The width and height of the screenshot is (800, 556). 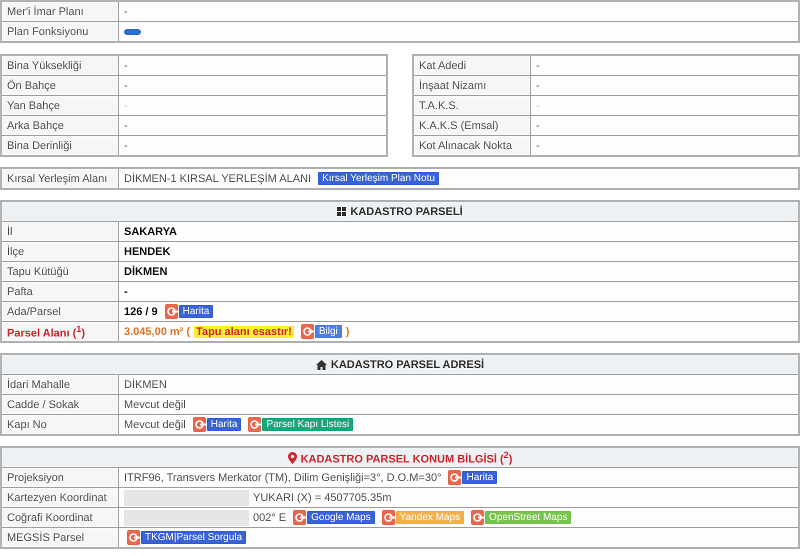 I want to click on field-label: Kapı No, so click(x=59, y=424).